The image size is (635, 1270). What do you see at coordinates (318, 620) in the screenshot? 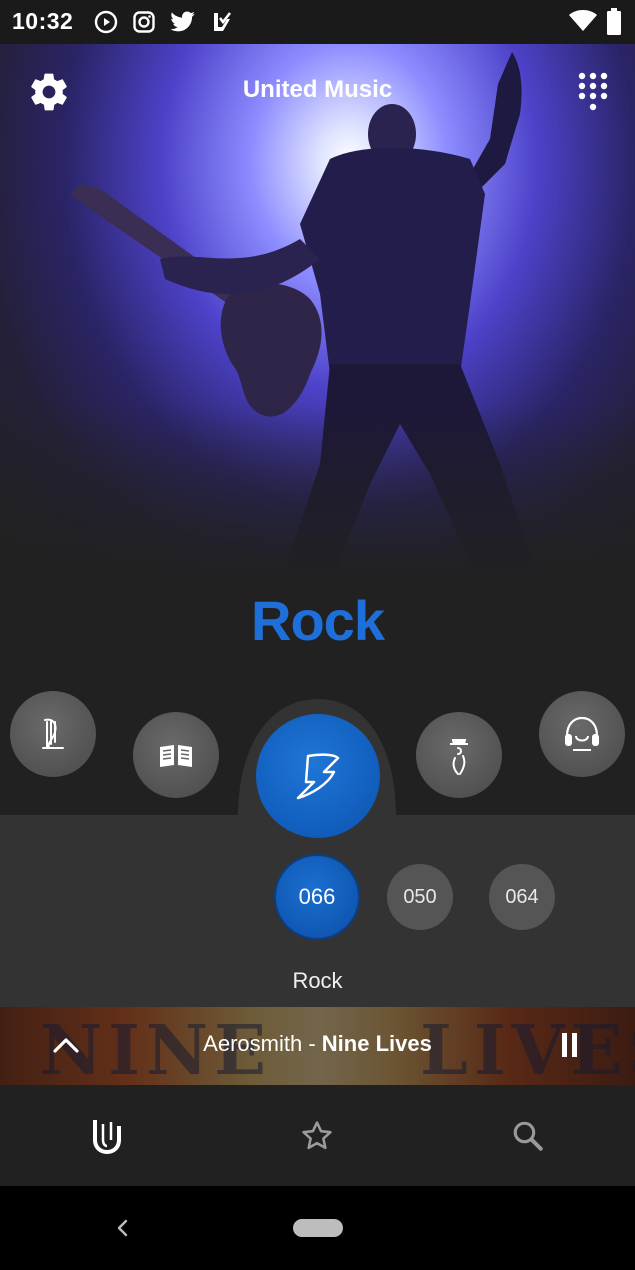
I see `genre-title: Rock` at bounding box center [318, 620].